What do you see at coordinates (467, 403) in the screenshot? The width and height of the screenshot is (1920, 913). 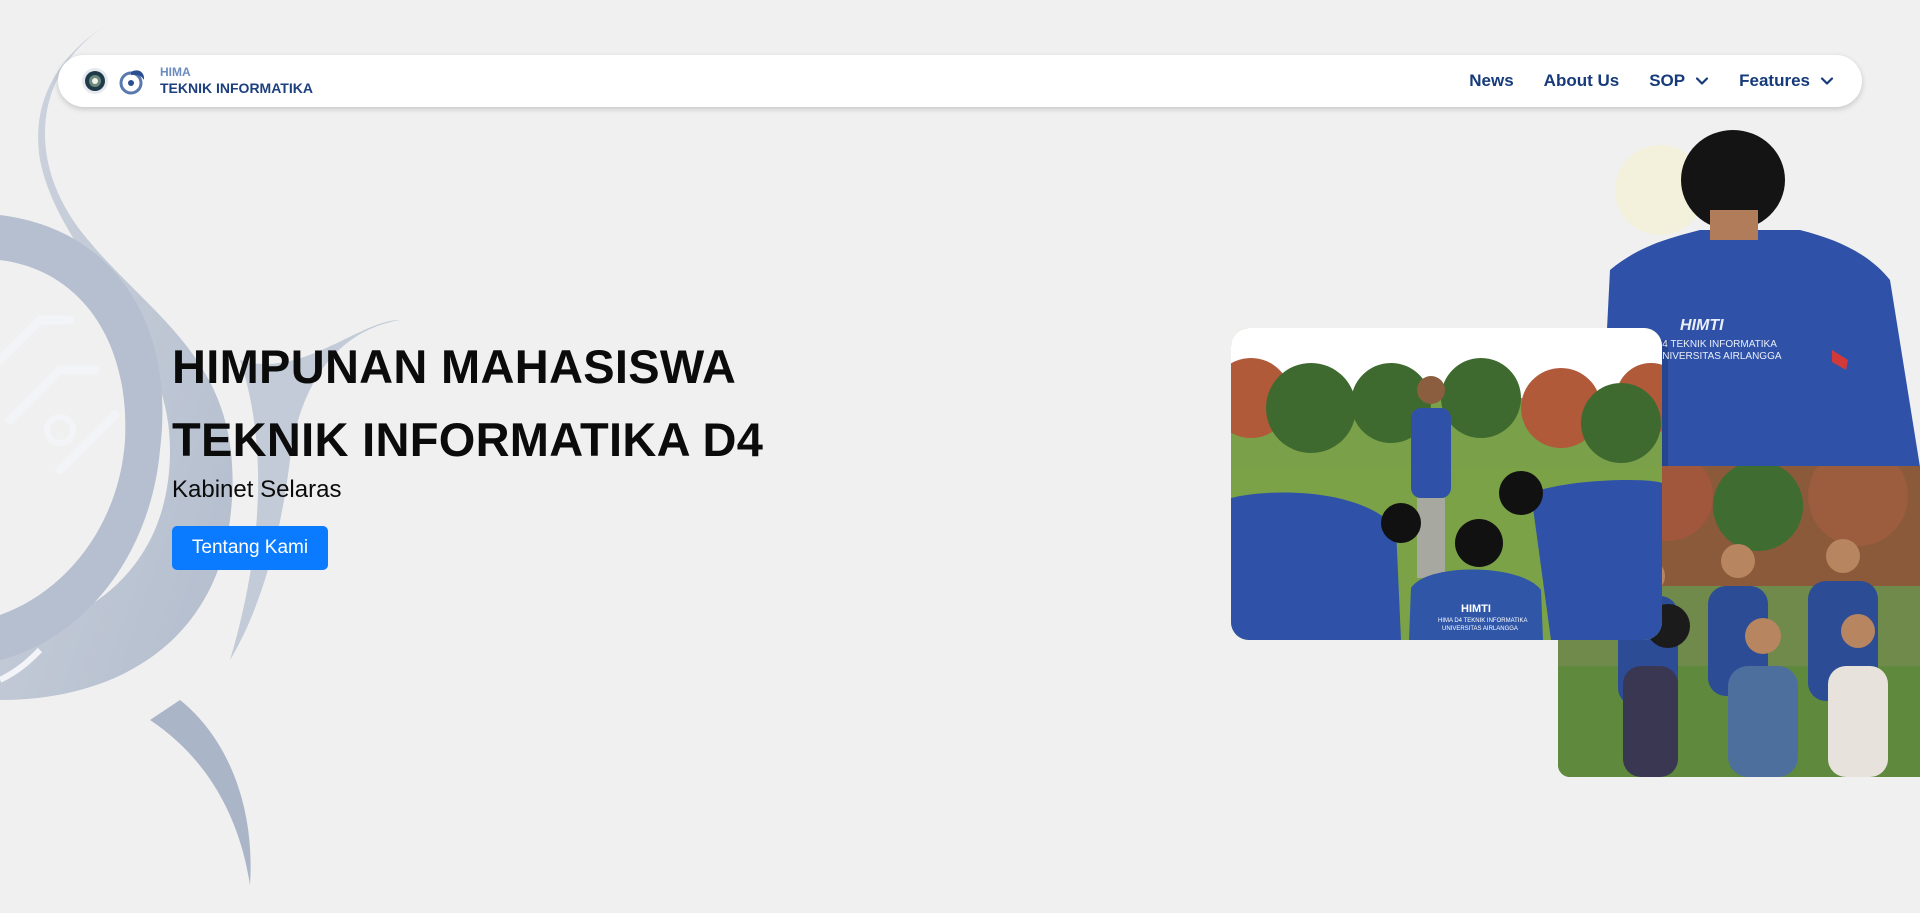 I see `hero-title: HIMPUNAN MAHASISWA TEKNIK INFORMATIKA D4` at bounding box center [467, 403].